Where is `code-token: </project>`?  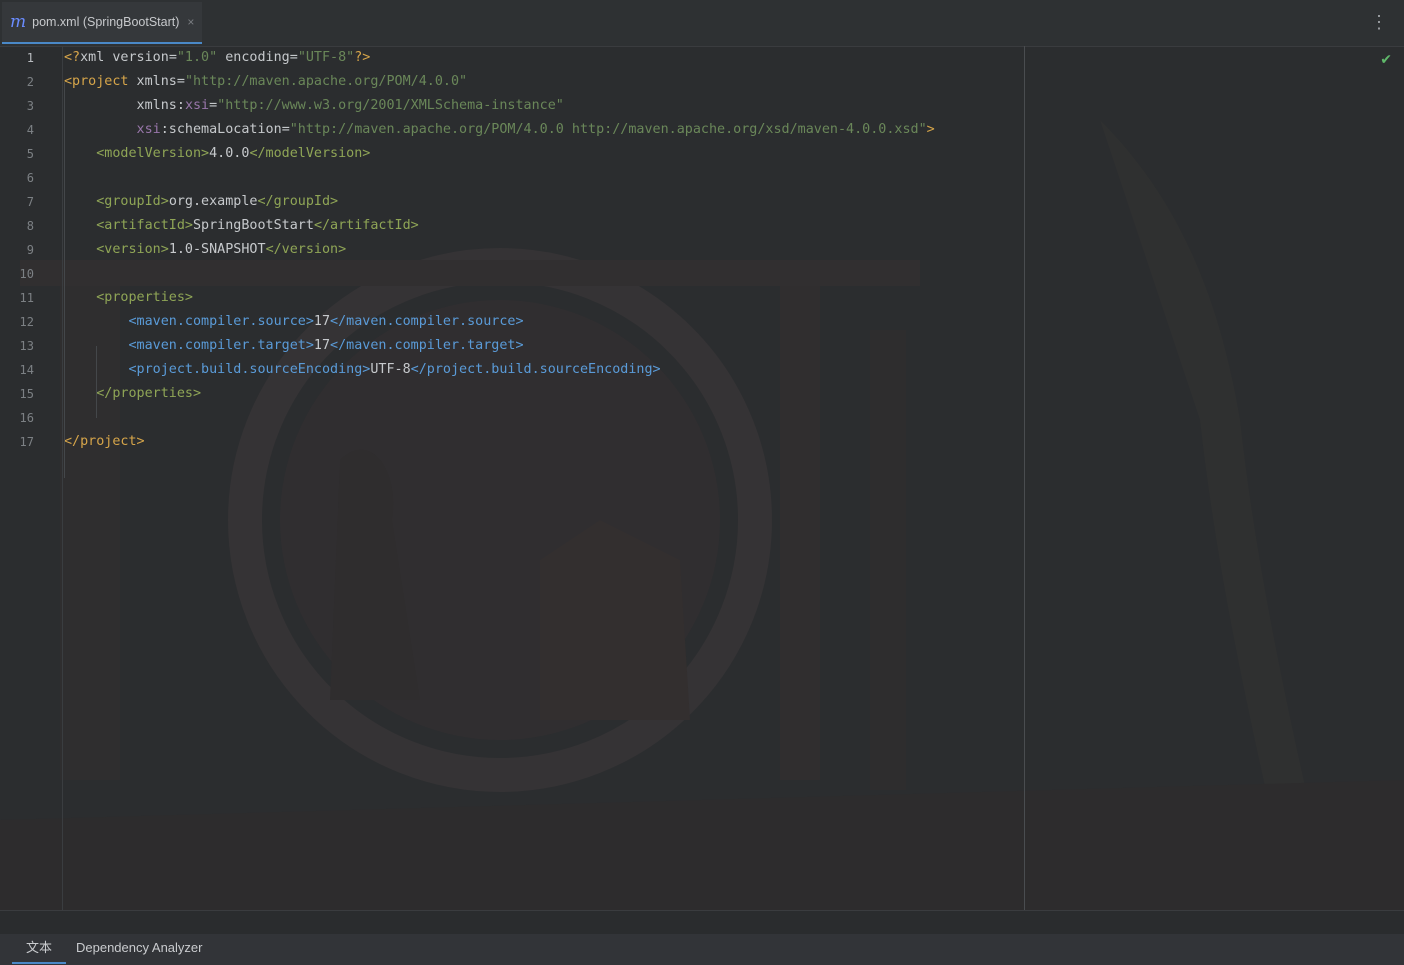 code-token: </project> is located at coordinates (104, 441).